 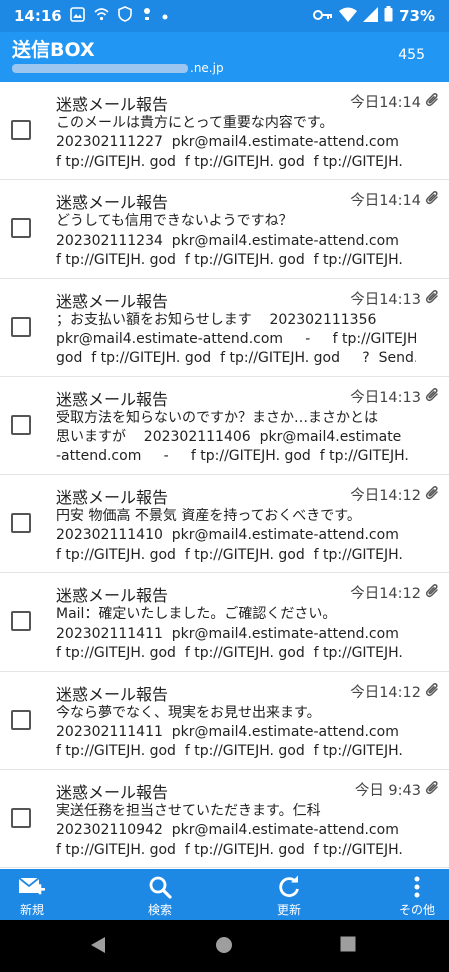 I want to click on search-icon, so click(x=160, y=887).